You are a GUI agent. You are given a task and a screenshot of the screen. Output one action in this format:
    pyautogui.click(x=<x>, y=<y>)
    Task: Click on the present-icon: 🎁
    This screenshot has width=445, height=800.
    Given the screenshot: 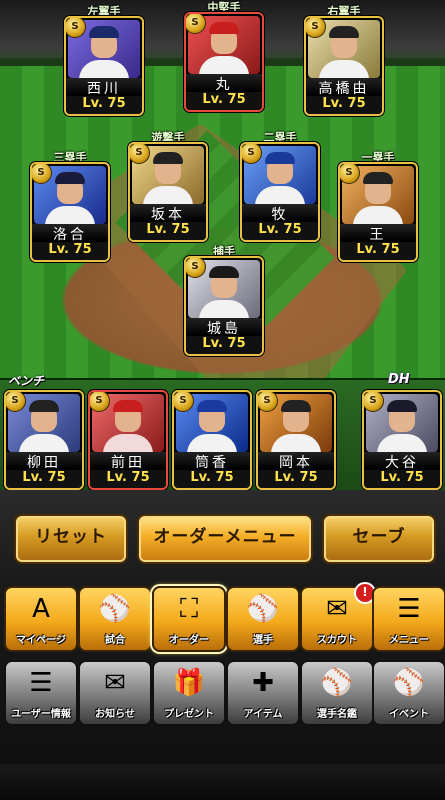 What is the action you would take?
    pyautogui.click(x=189, y=683)
    